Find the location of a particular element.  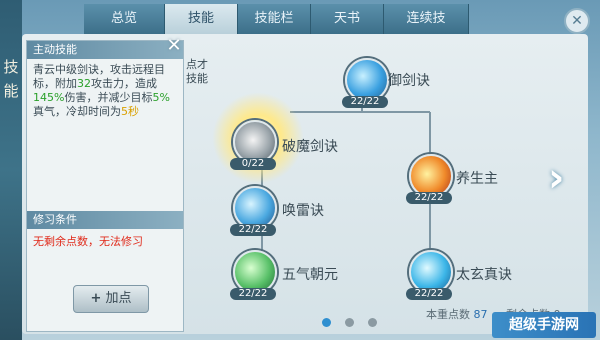

desc-attack-value: 32 is located at coordinates (84, 83).